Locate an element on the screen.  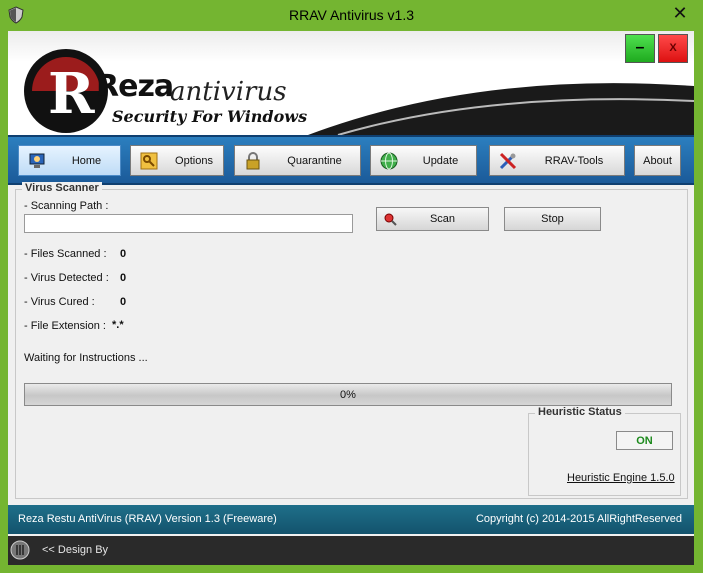
globe-icon is located at coordinates (389, 160).